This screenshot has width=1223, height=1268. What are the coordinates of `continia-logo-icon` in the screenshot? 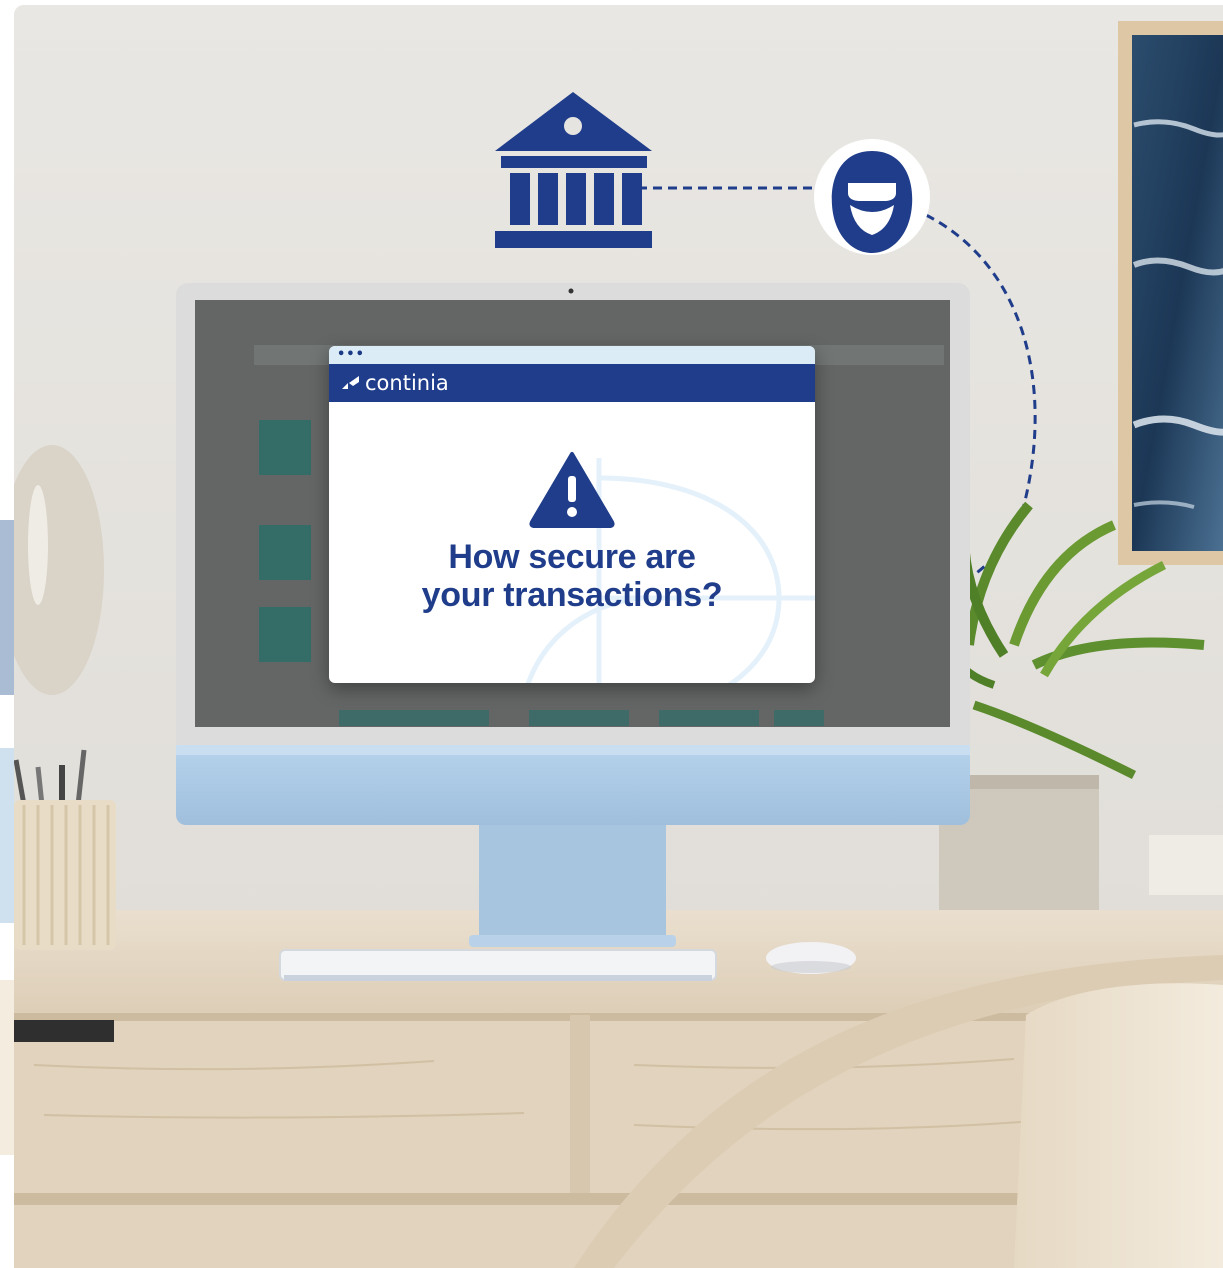 It's located at (350, 382).